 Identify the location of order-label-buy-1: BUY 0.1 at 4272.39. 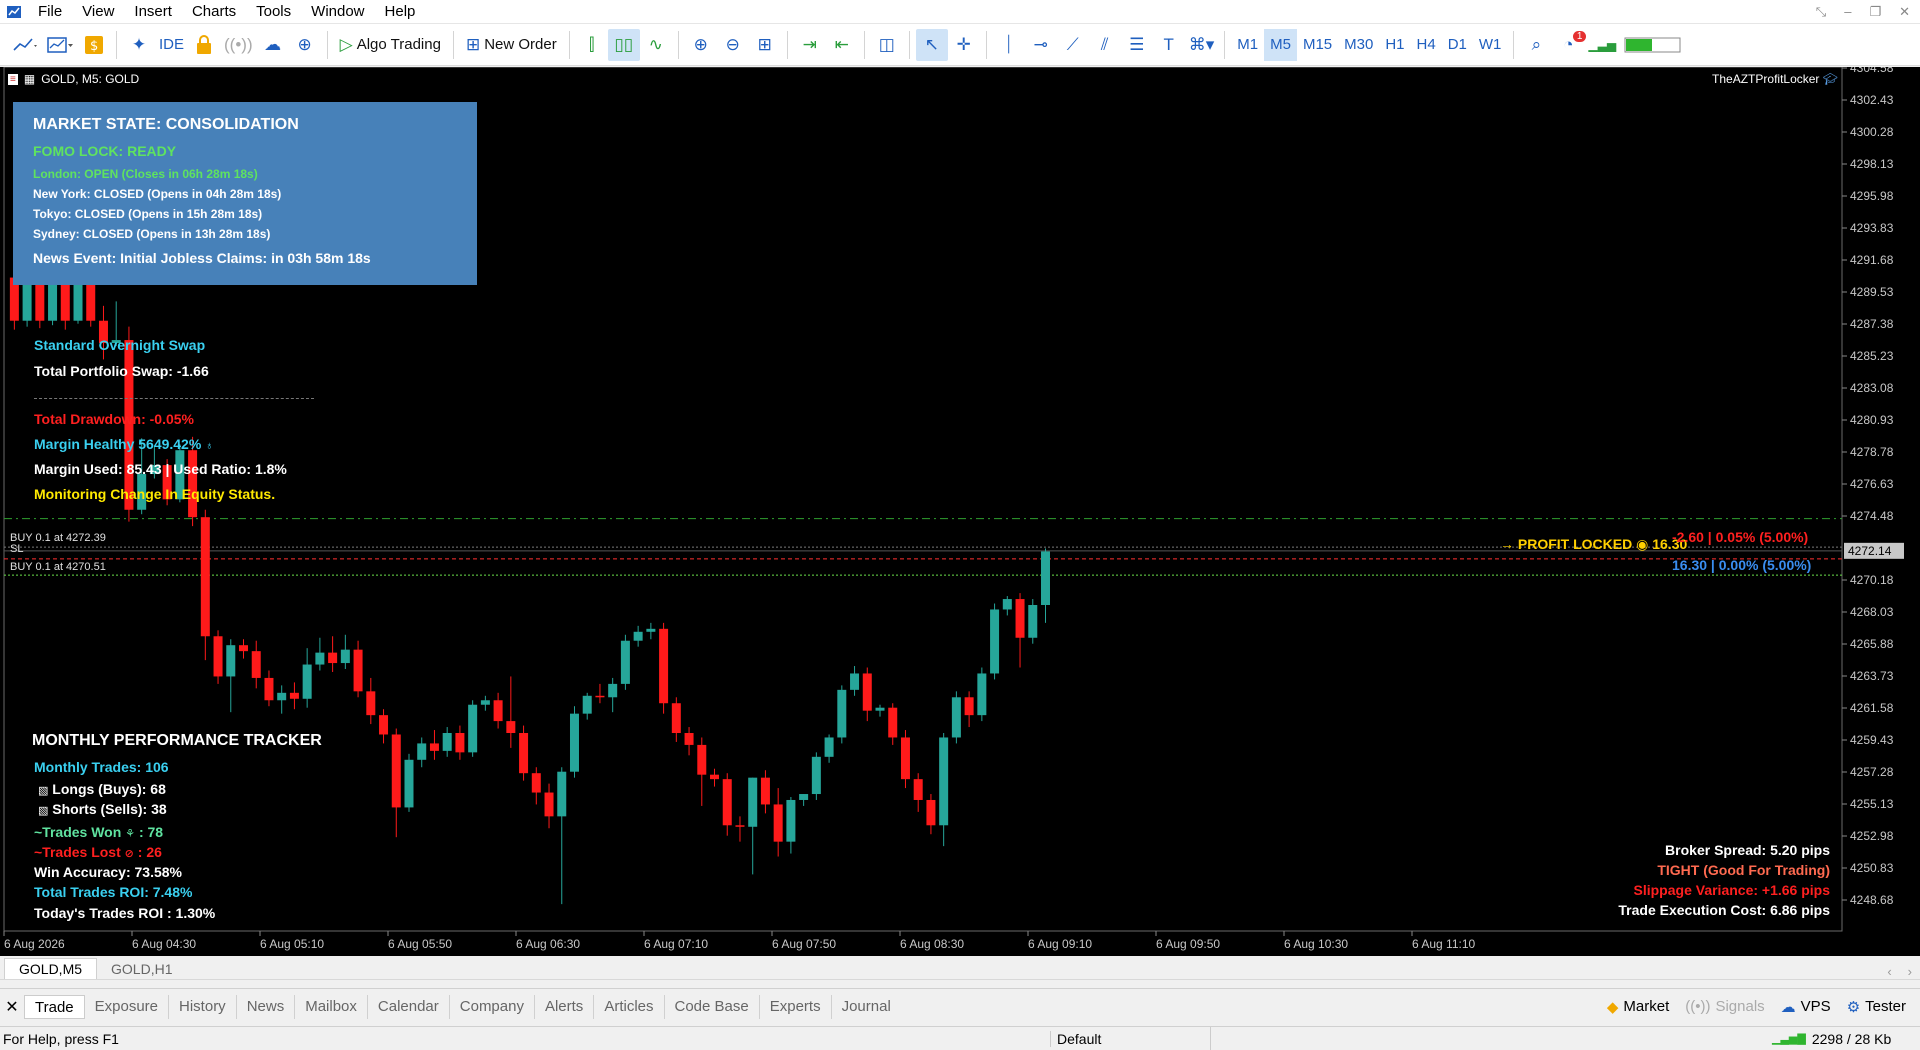
(58, 538).